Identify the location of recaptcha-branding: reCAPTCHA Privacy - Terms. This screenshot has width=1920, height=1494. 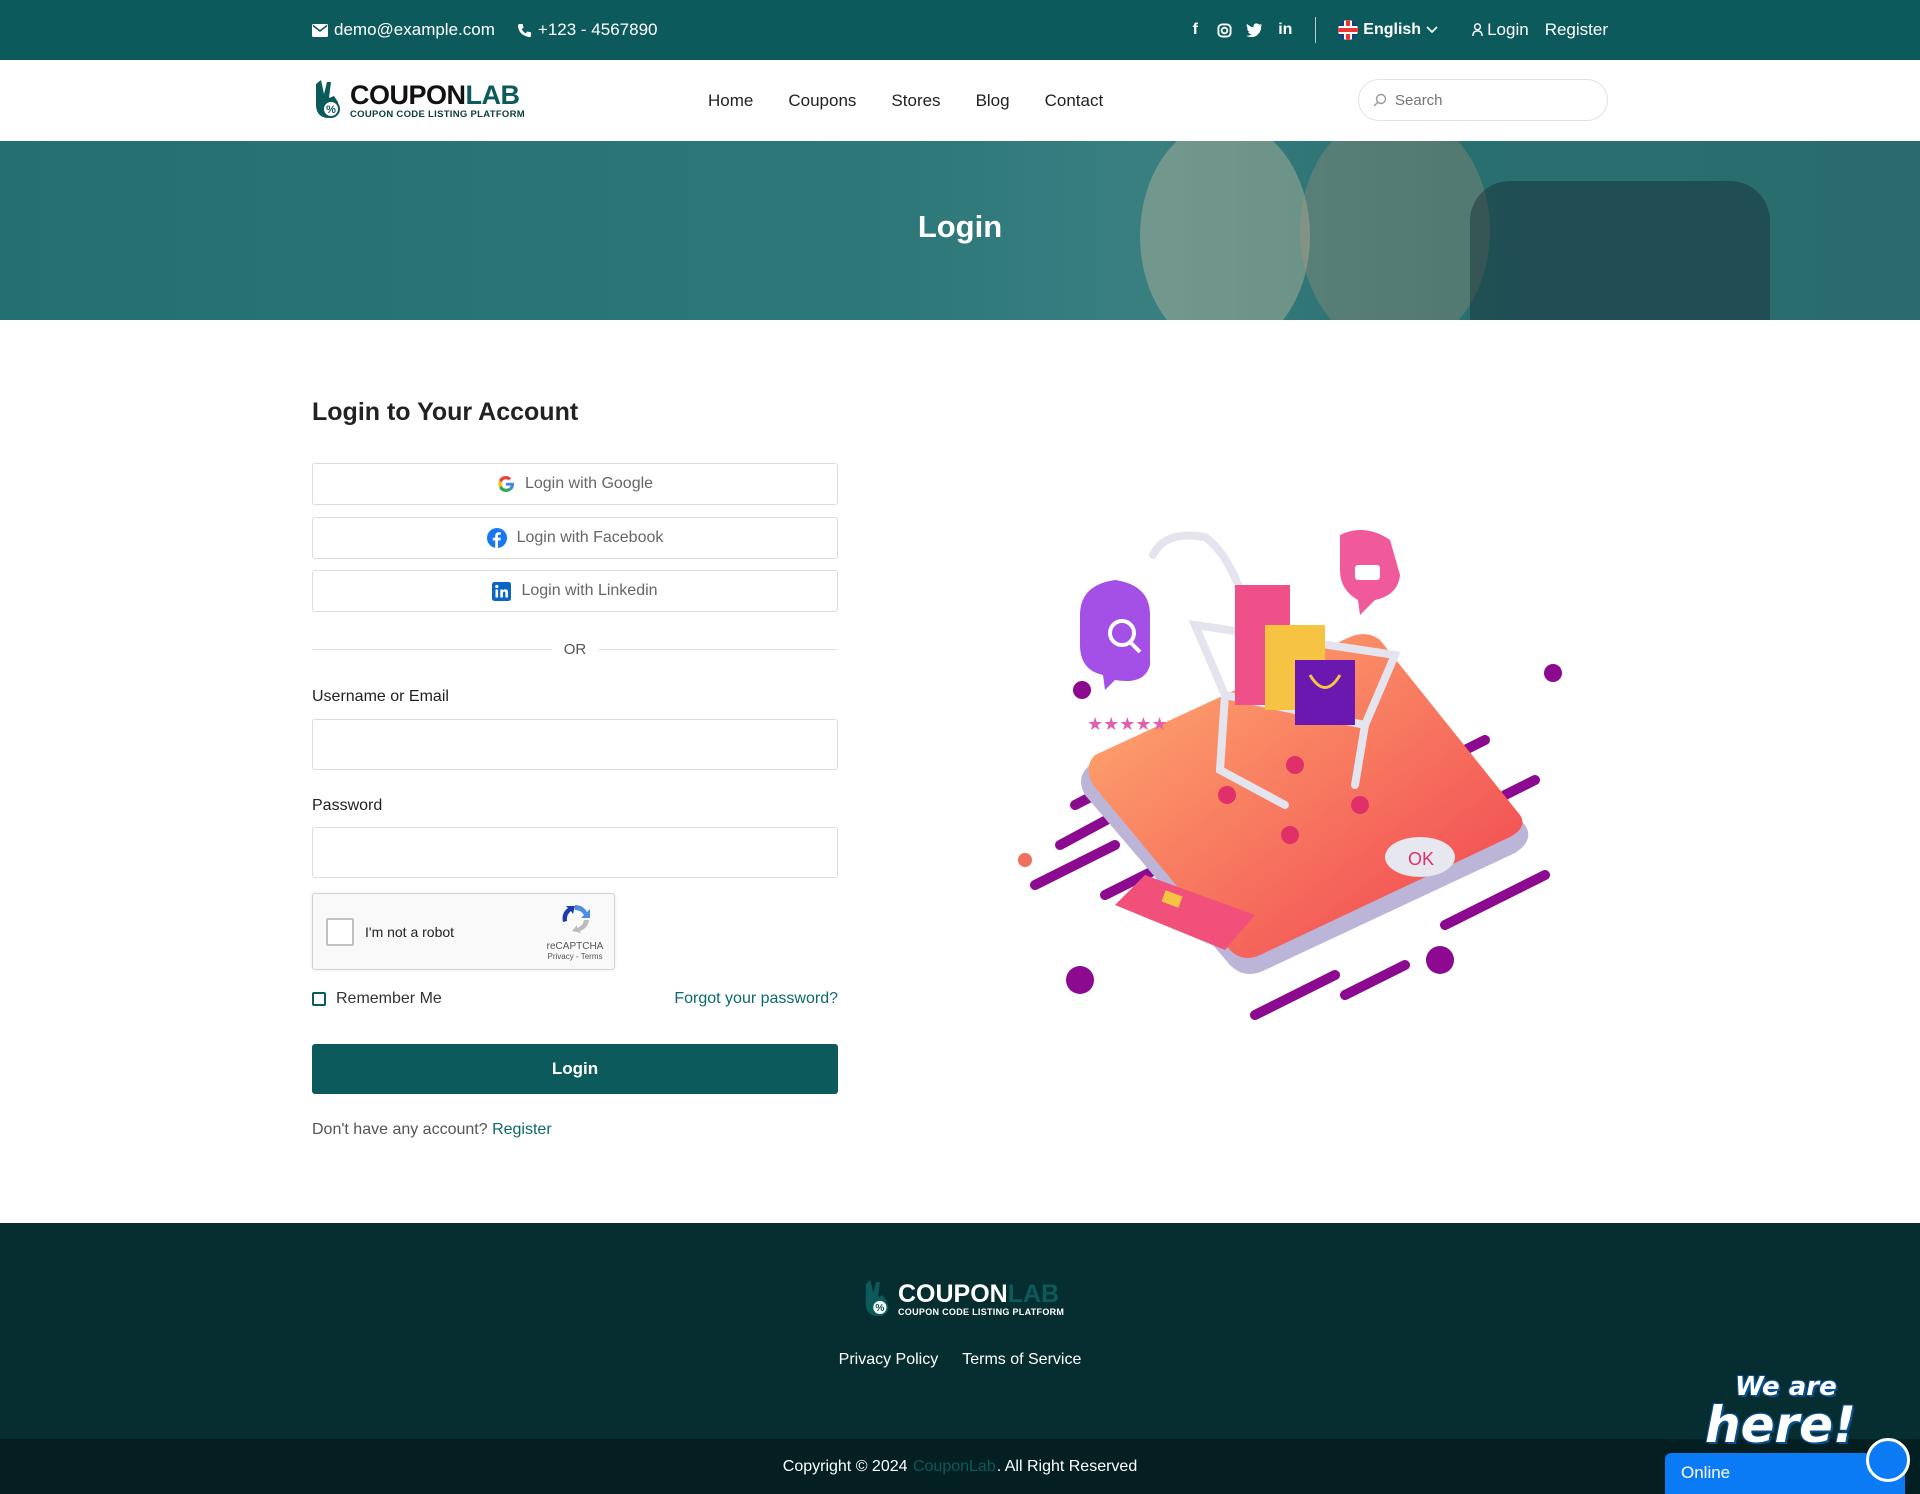
(575, 931).